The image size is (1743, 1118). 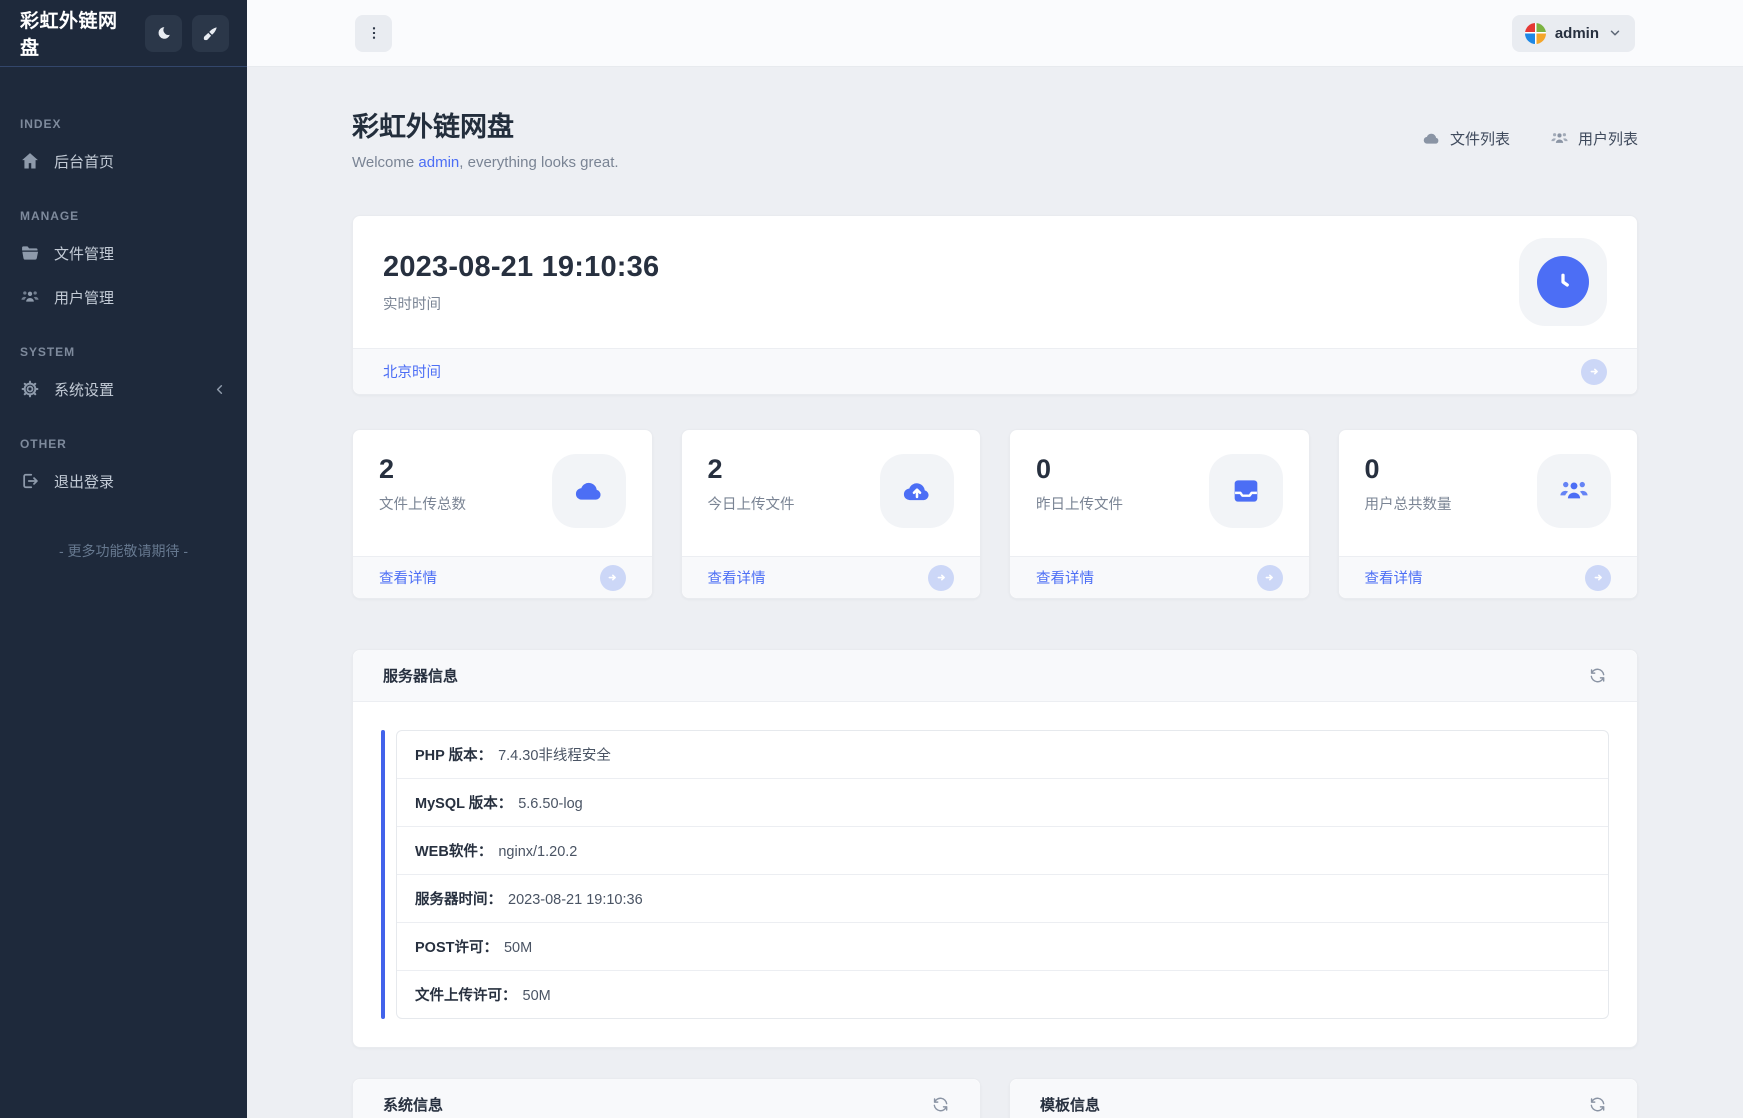 What do you see at coordinates (438, 162) in the screenshot?
I see `welcome-user-link: admin` at bounding box center [438, 162].